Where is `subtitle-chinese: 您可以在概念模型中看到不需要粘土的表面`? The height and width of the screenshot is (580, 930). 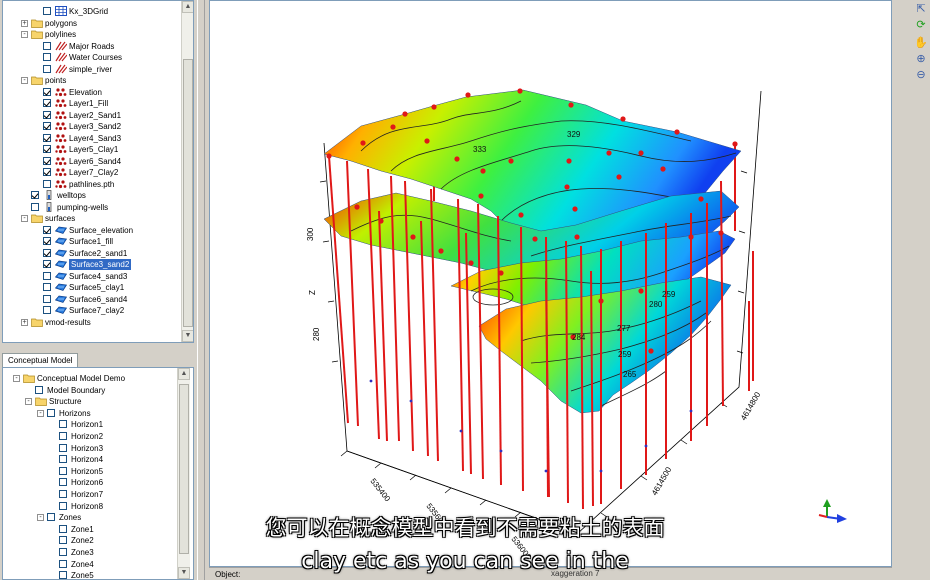 subtitle-chinese: 您可以在概念模型中看到不需要粘土的表面 is located at coordinates (465, 528).